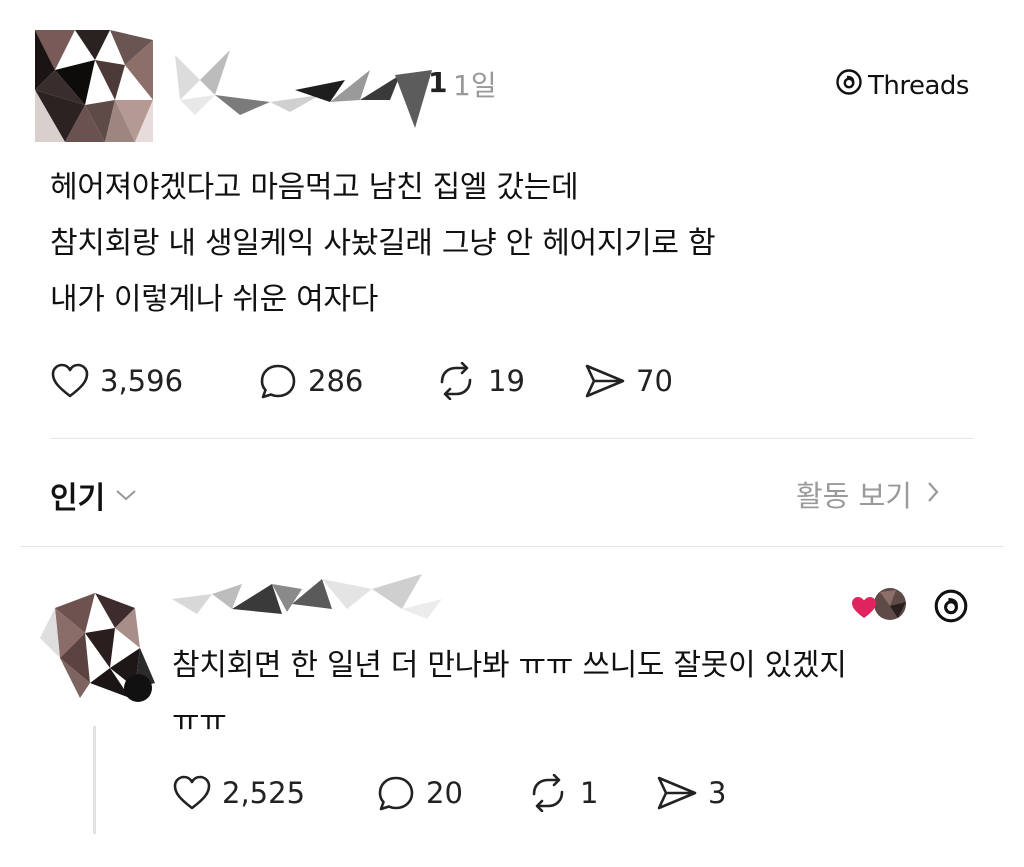  Describe the element at coordinates (509, 665) in the screenshot. I see `reply-line: 참치회면 한 일년 더 만나봐 ㅠㅠ 쓰니도 잘못이 있겠지` at that location.